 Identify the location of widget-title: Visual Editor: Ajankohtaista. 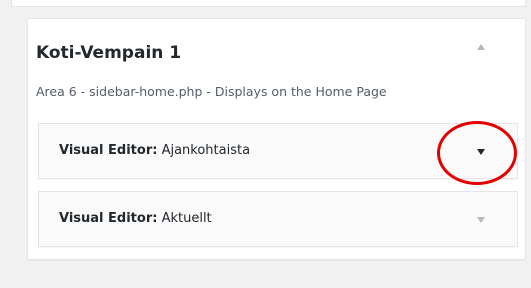
(154, 150).